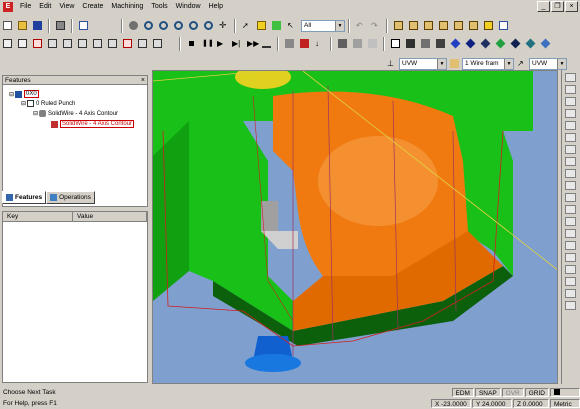 The image size is (580, 409). Describe the element at coordinates (60, 25) in the screenshot. I see `print-icon` at that location.